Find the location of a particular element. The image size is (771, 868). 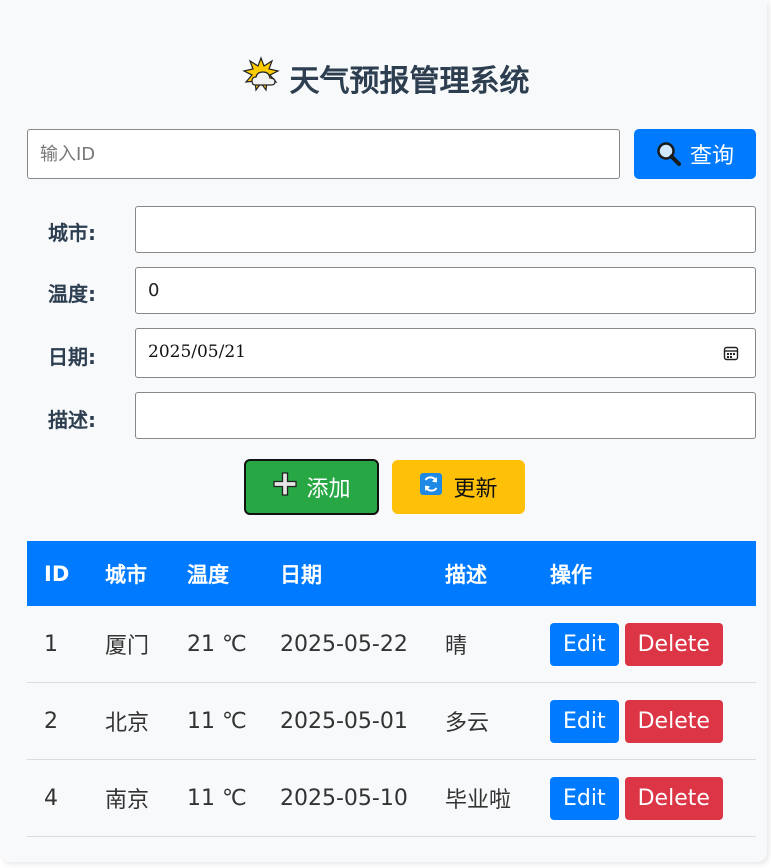

cell-date: 2025-05-22 is located at coordinates (345, 644).